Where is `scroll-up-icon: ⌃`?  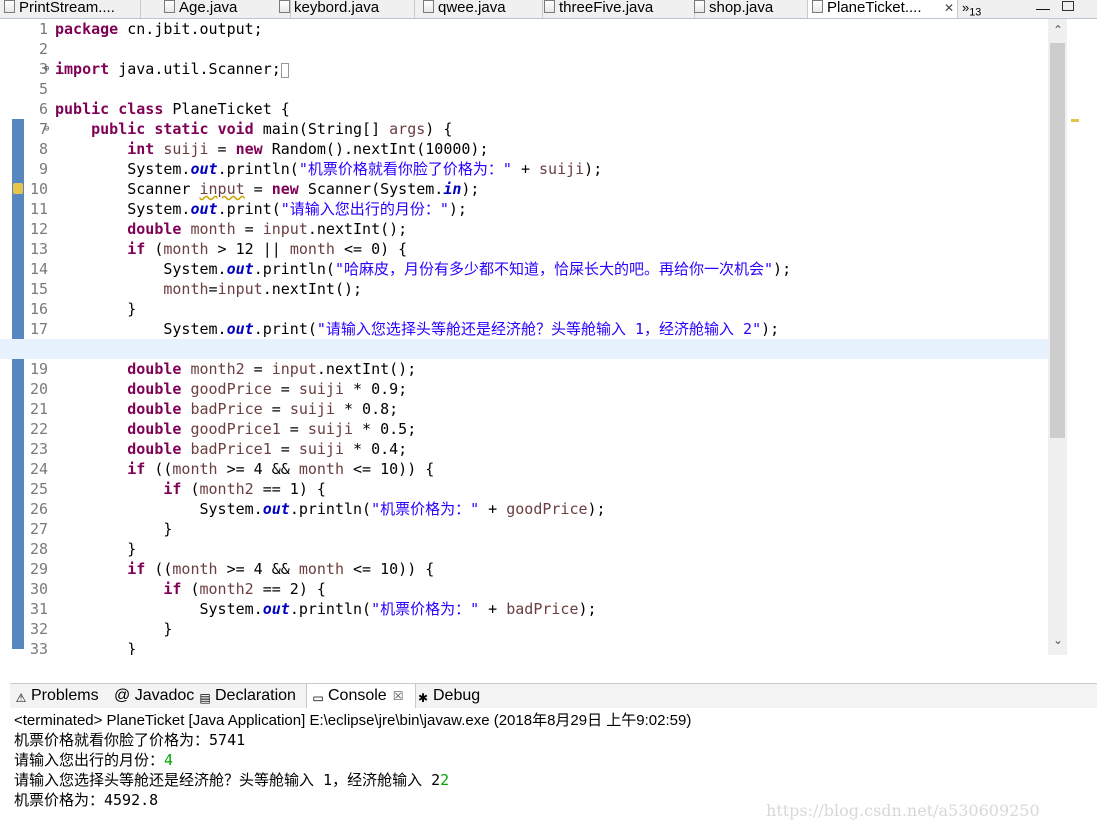 scroll-up-icon: ⌃ is located at coordinates (1058, 30).